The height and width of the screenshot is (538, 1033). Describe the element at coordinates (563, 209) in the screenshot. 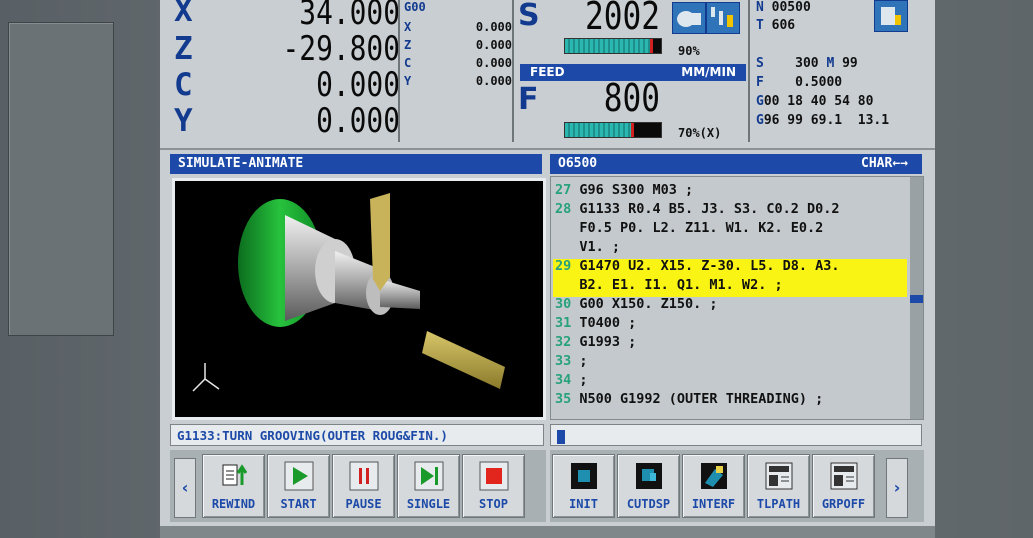

I see `line-number: 28` at that location.